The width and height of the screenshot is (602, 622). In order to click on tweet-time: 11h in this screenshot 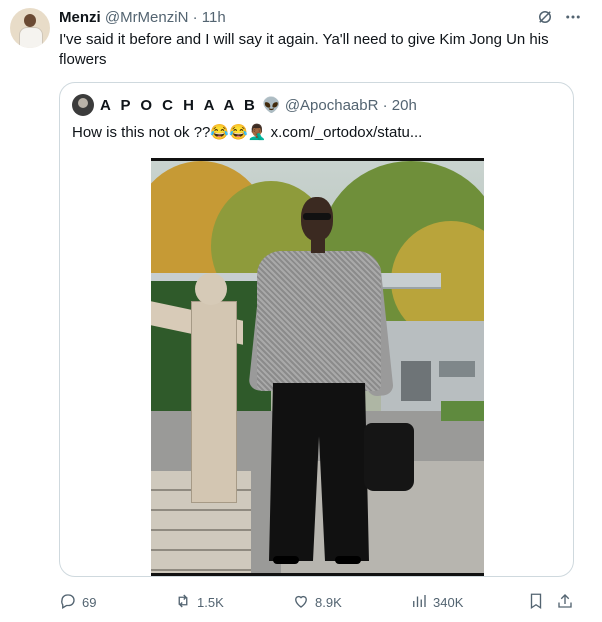, I will do `click(214, 17)`.